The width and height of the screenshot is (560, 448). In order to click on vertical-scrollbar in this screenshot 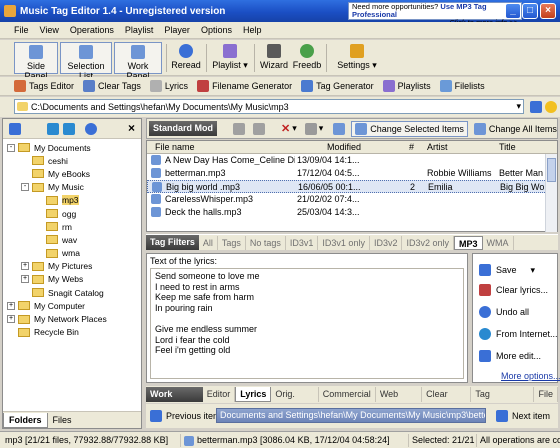, I will do `click(551, 193)`.